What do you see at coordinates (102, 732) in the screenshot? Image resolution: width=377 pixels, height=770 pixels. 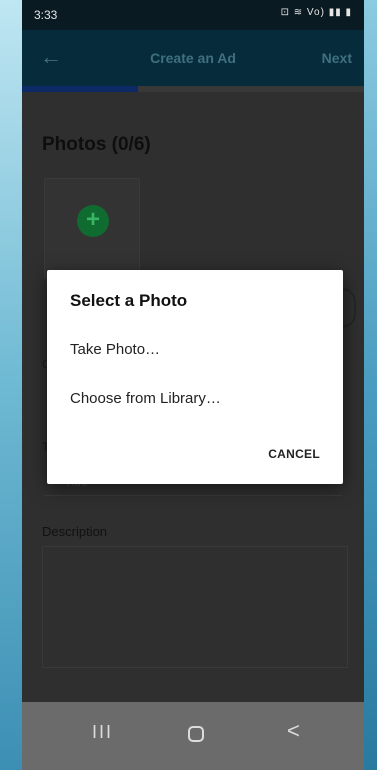 I see `recents-icon: III` at bounding box center [102, 732].